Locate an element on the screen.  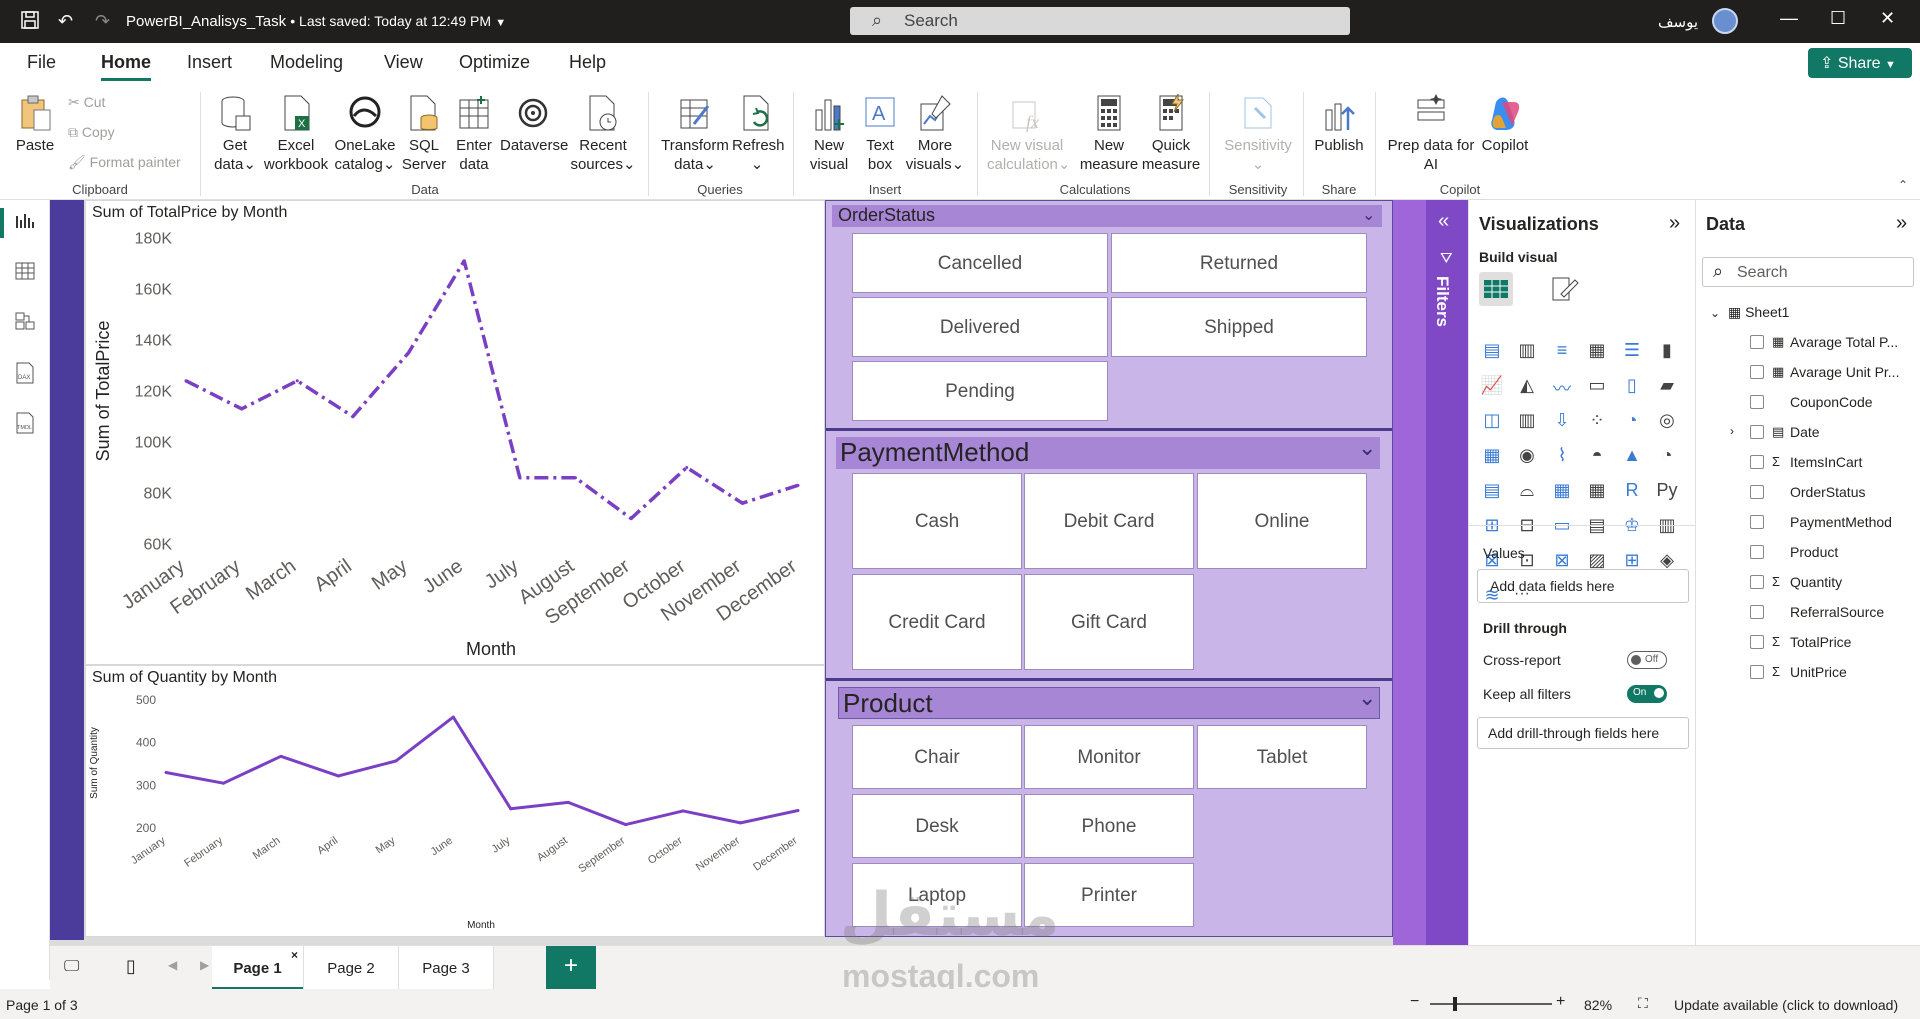
drill-through-drop-well: Add drill-through fields here is located at coordinates (1583, 733).